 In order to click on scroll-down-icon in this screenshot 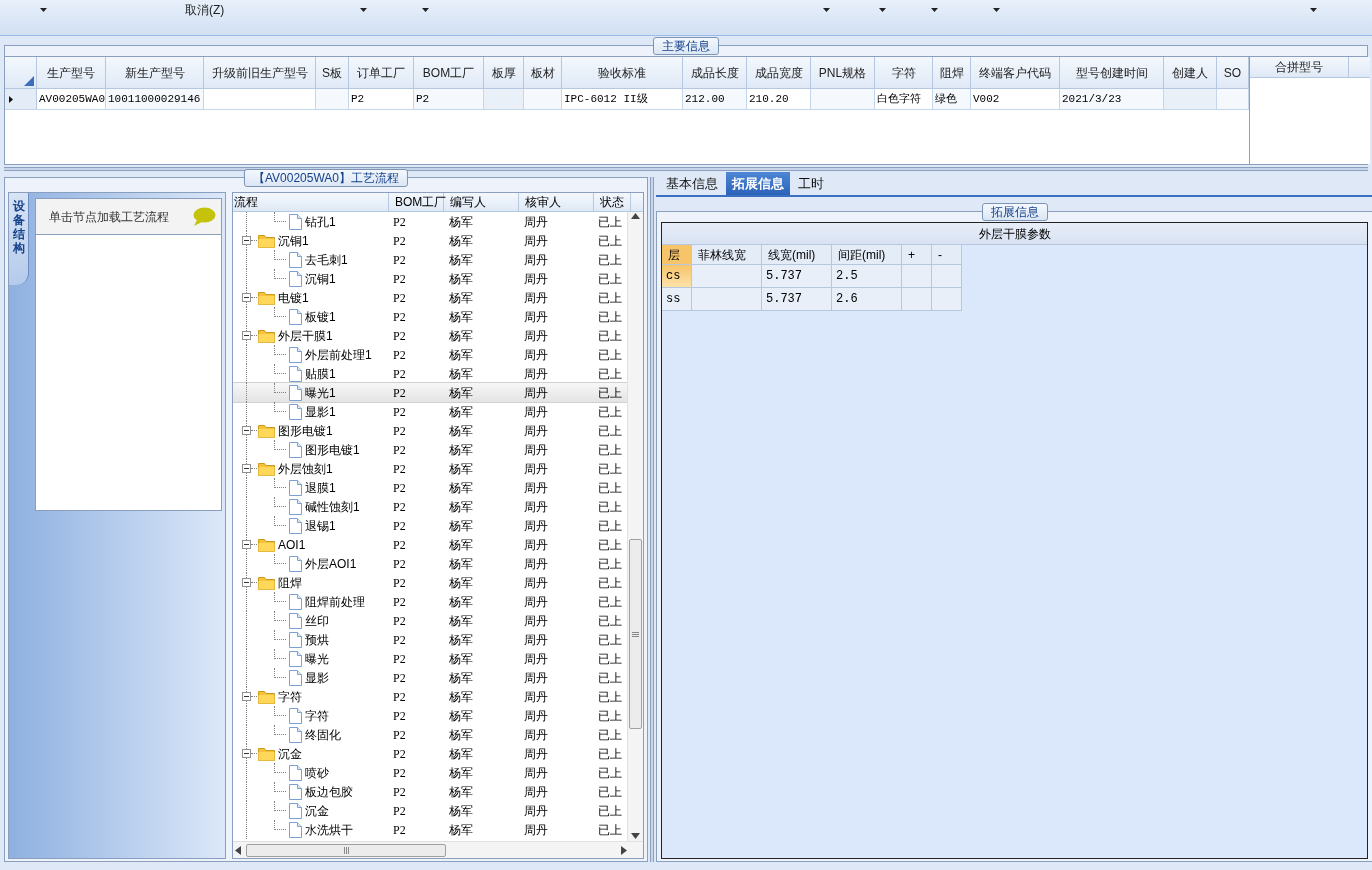, I will do `click(635, 836)`.